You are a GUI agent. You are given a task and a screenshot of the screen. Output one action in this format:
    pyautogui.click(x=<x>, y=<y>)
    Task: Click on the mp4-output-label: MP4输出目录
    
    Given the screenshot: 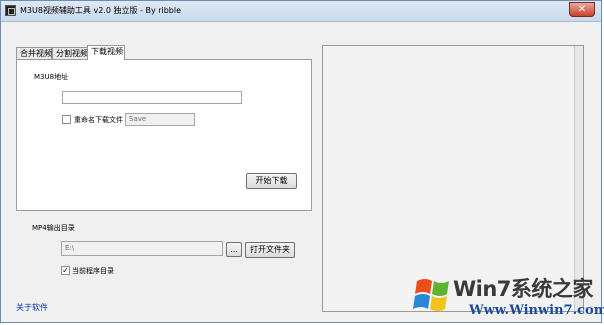 What is the action you would take?
    pyautogui.click(x=53, y=228)
    